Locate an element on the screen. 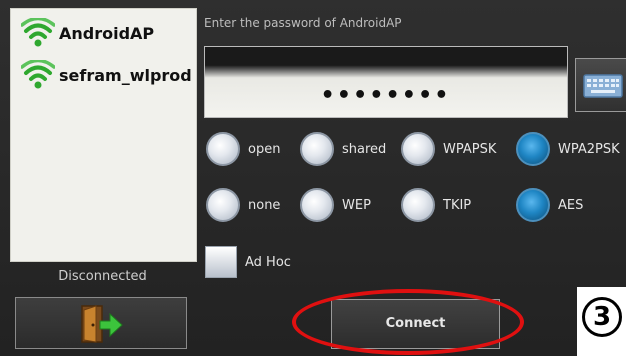 This screenshot has width=626, height=356. connection-status: Disconnected is located at coordinates (102, 276).